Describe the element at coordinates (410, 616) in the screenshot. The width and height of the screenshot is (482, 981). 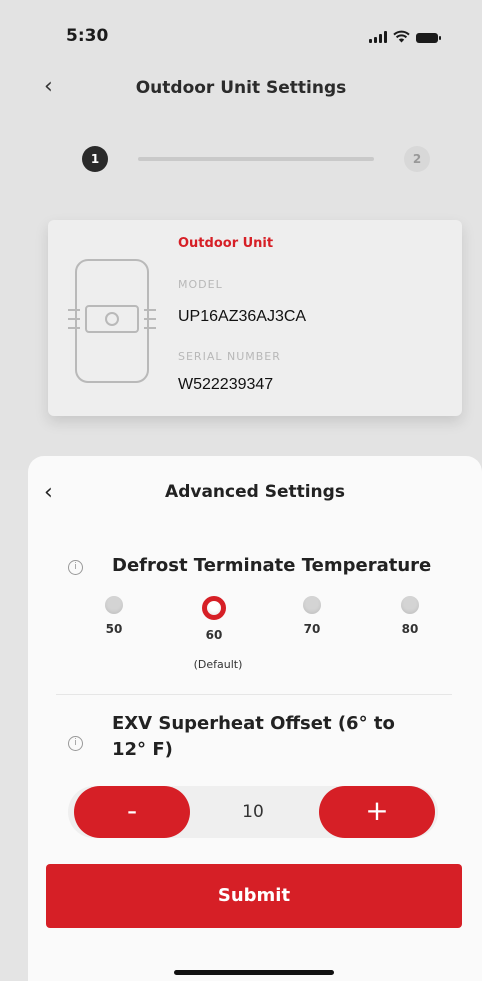
I see `temp-option-80: 80` at that location.